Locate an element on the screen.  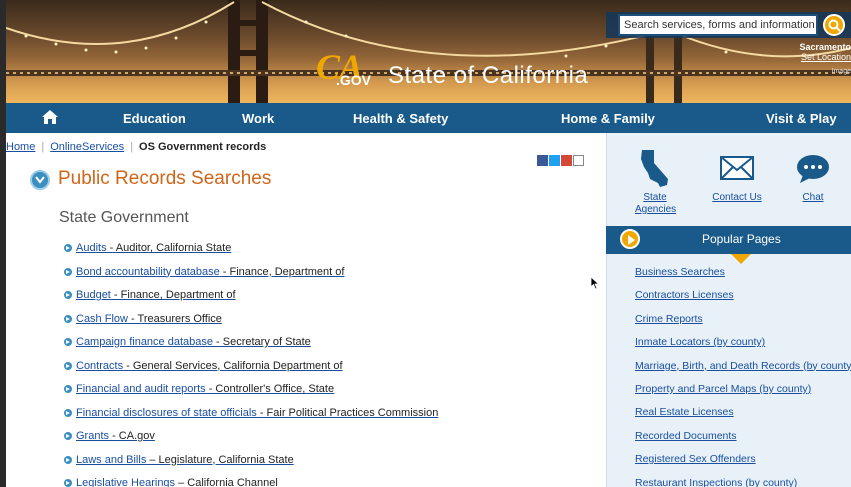
list-item: Property and Parcel Maps (by county) is located at coordinates (743, 394).